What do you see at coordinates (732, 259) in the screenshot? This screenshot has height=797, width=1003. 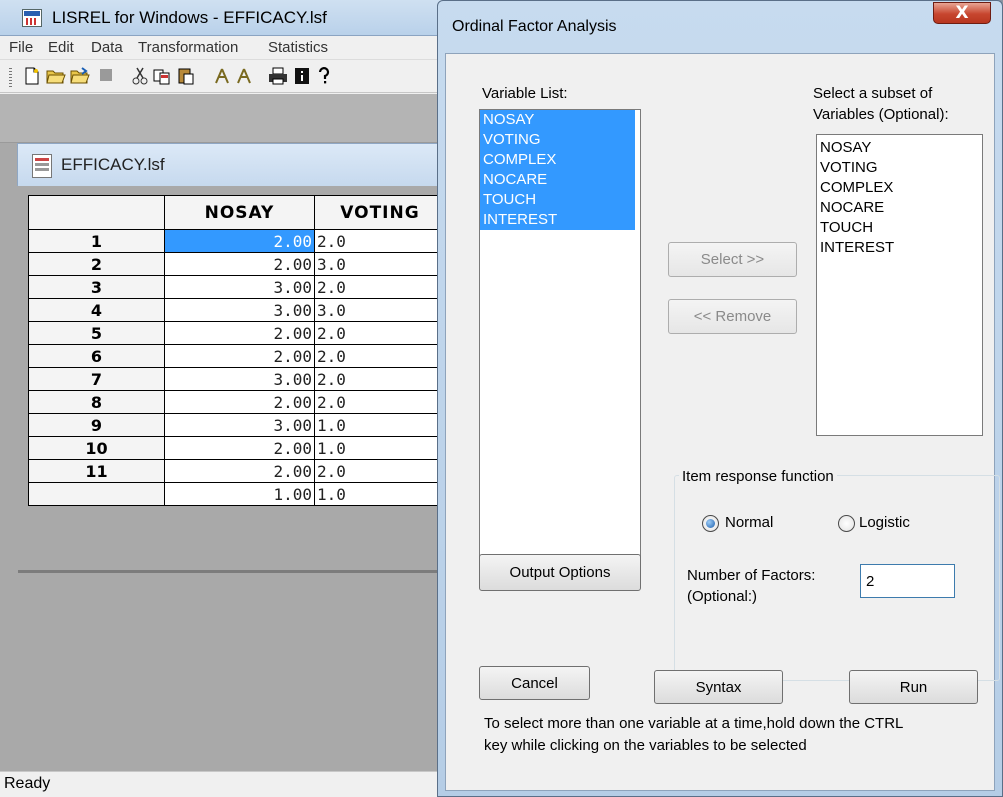 I see `select-button: Select >>` at bounding box center [732, 259].